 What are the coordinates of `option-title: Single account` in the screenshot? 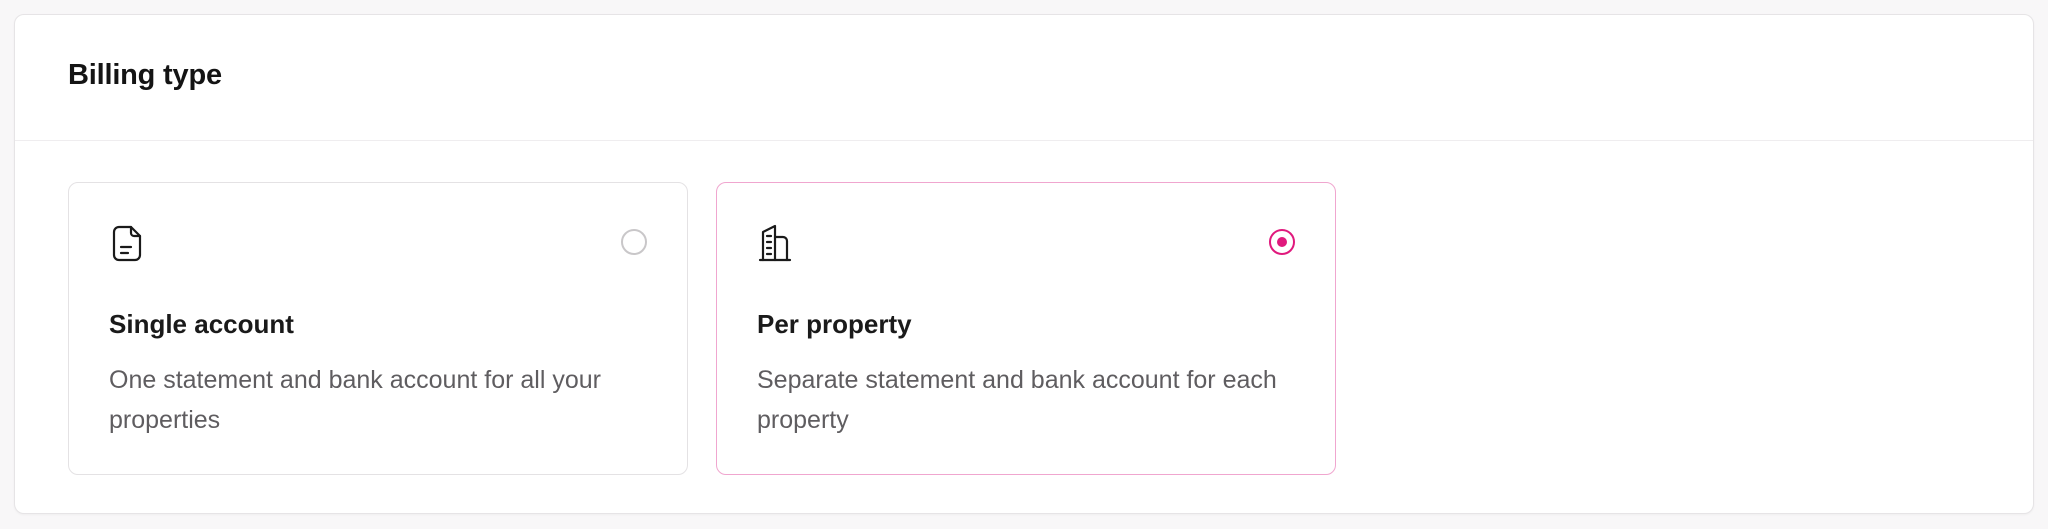 It's located at (201, 324).